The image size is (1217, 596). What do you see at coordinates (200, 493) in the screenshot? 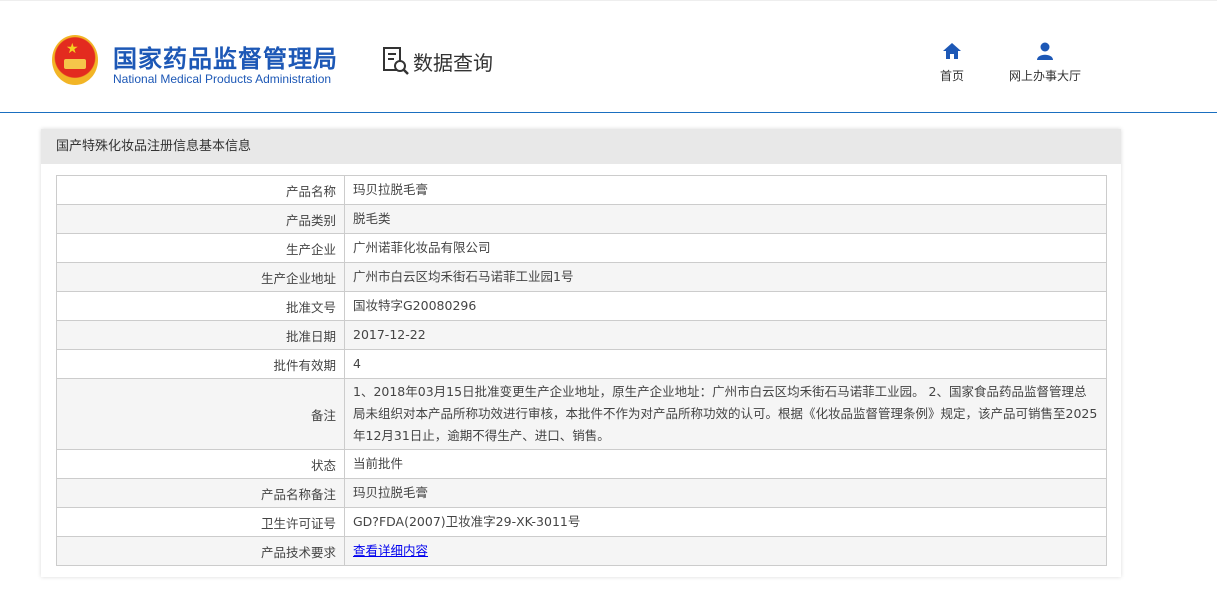
I see `row-label: 产品名称备注` at bounding box center [200, 493].